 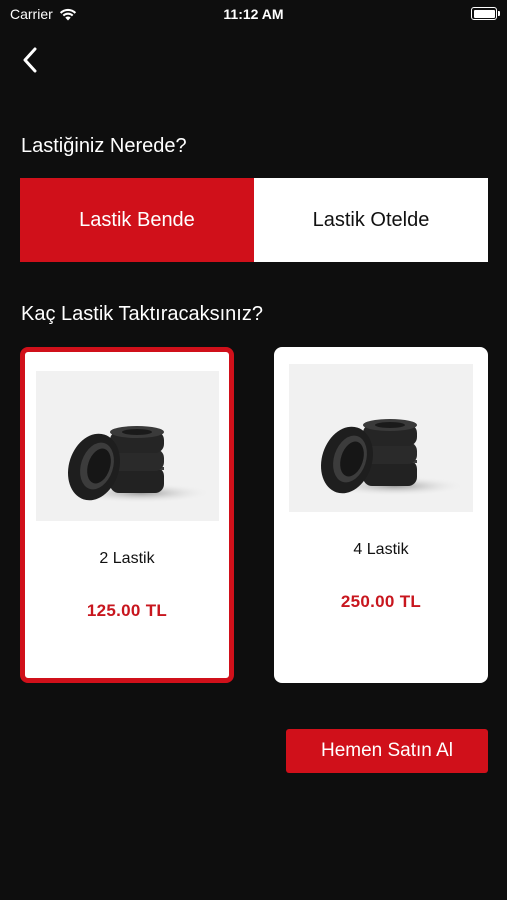 I want to click on option-lastik-bende: Lastik Bende, so click(x=137, y=220).